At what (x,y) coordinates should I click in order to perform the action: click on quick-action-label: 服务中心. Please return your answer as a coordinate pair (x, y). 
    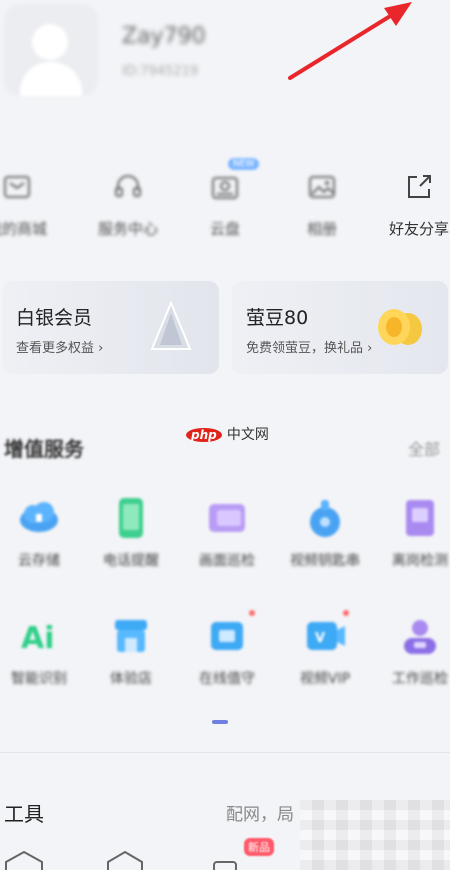
    Looking at the image, I should click on (127, 229).